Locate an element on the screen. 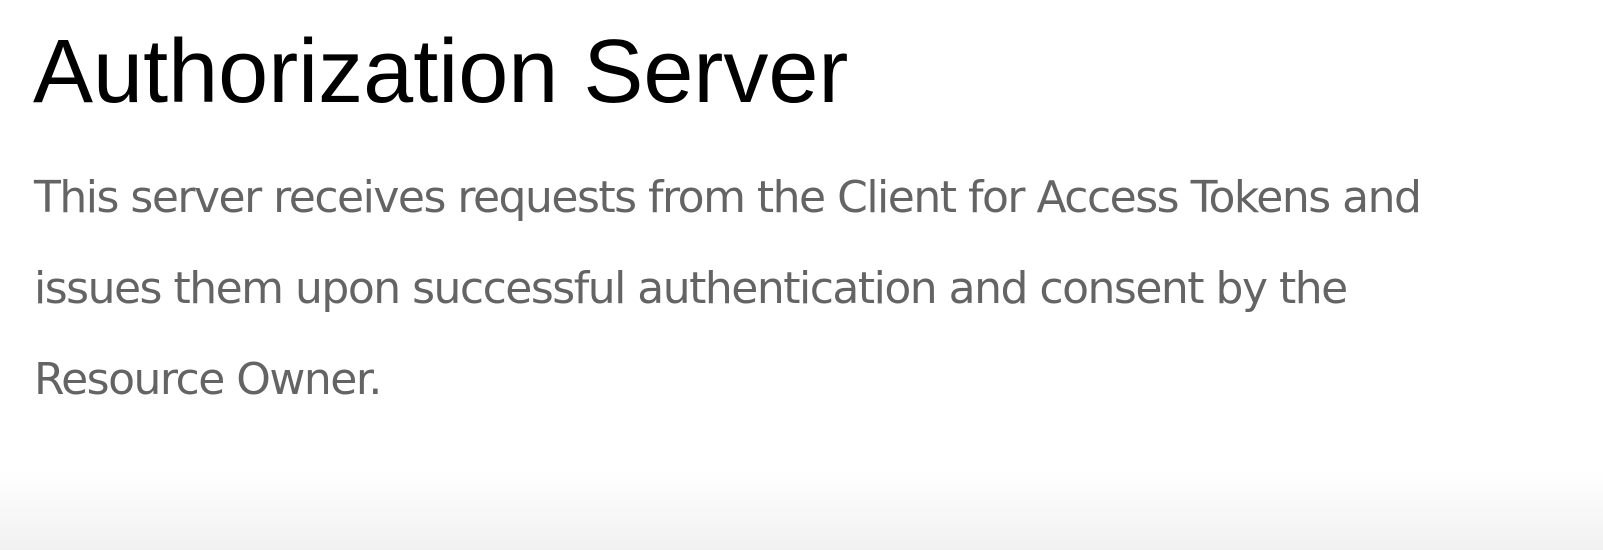 This screenshot has height=550, width=1603. slide-title: Authorization Server is located at coordinates (441, 72).